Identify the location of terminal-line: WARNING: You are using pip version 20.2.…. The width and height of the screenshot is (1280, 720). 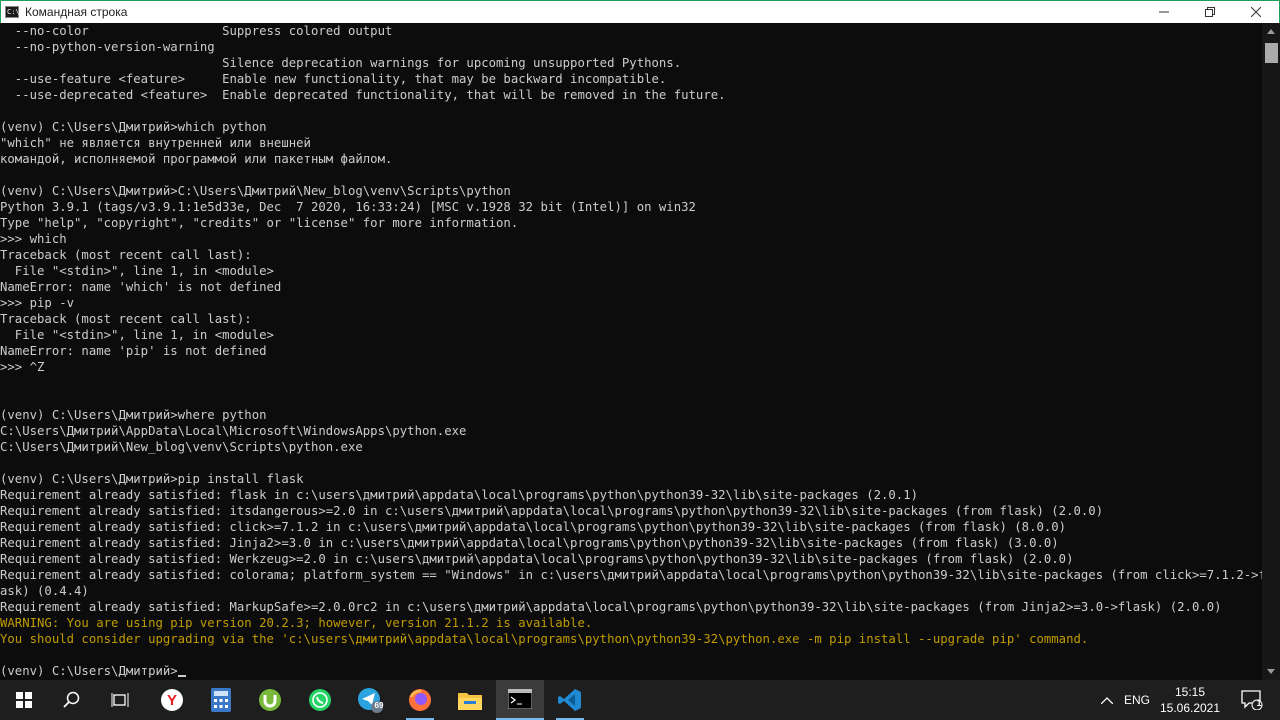
(296, 623).